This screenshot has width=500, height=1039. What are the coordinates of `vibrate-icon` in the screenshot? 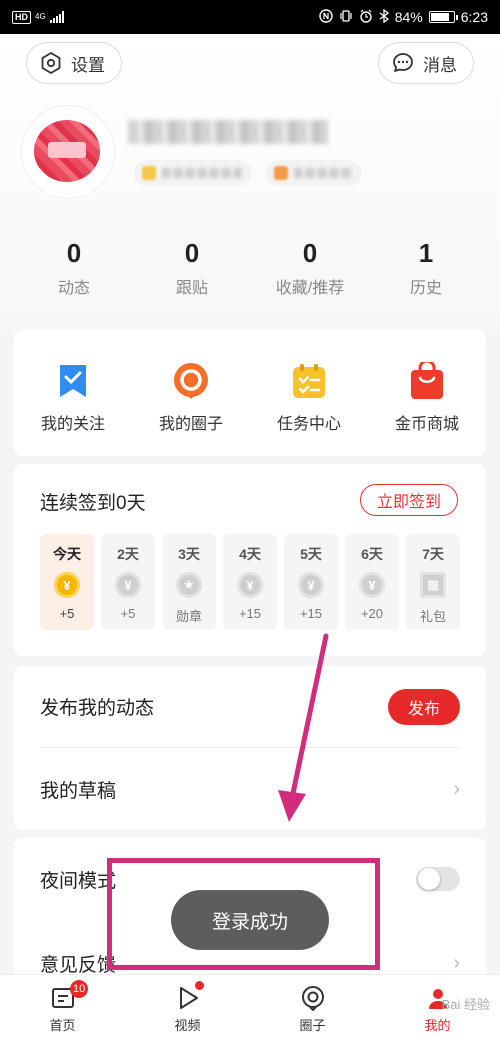 It's located at (346, 17).